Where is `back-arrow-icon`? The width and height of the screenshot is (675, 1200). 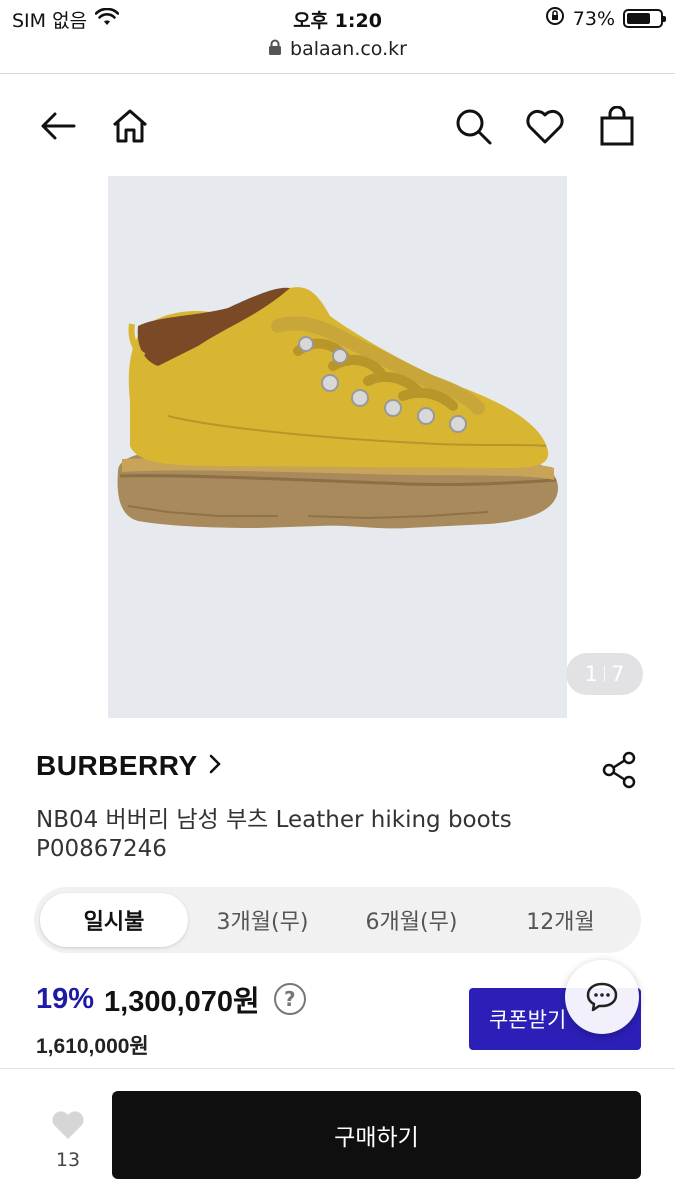
back-arrow-icon is located at coordinates (58, 126).